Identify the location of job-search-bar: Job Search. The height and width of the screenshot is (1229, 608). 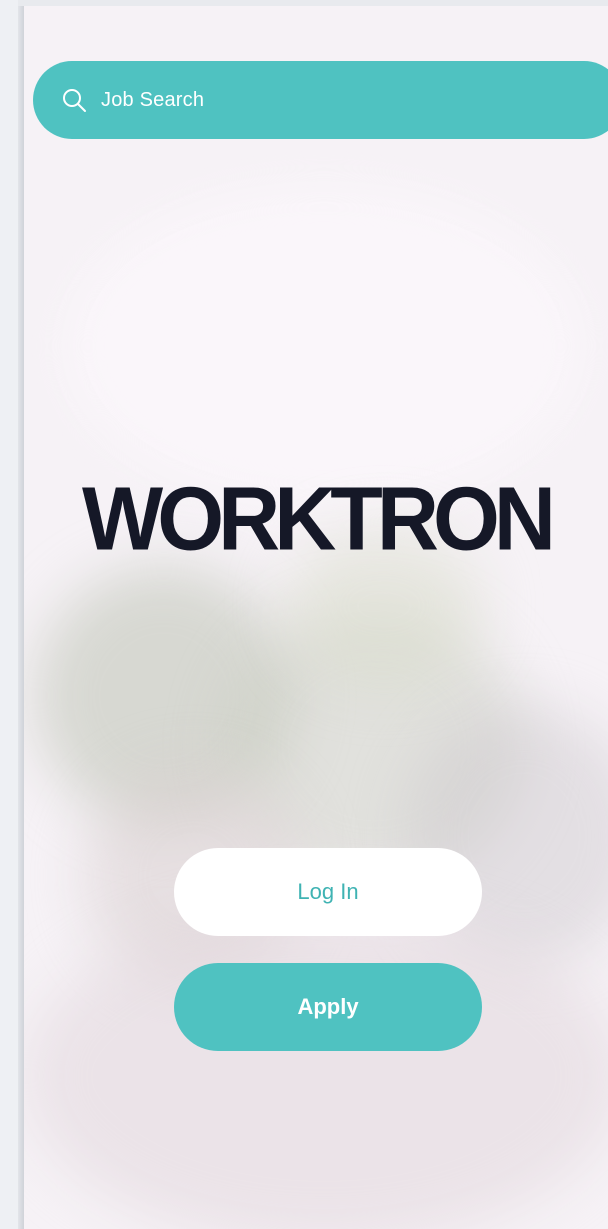
(320, 100).